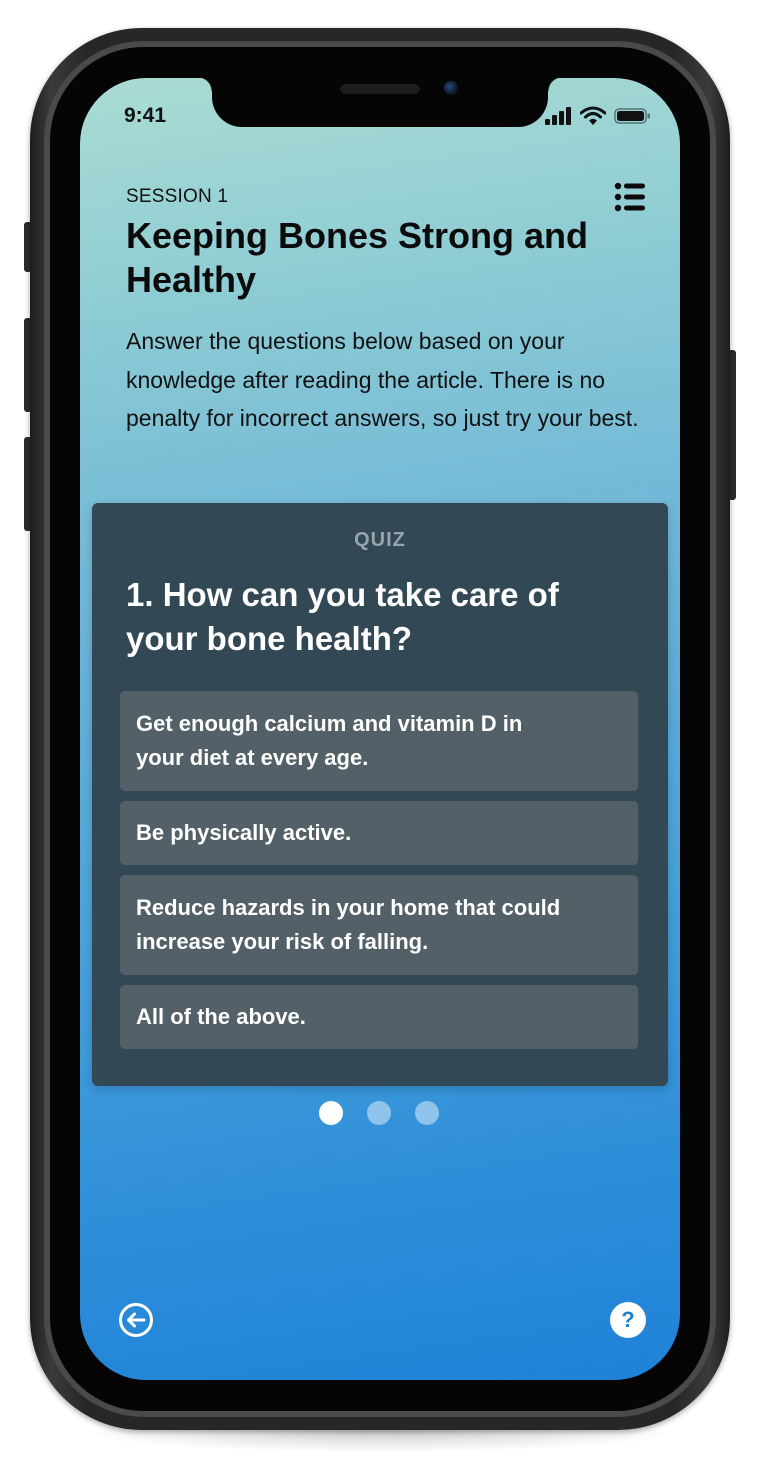  What do you see at coordinates (451, 88) in the screenshot?
I see `front-camera` at bounding box center [451, 88].